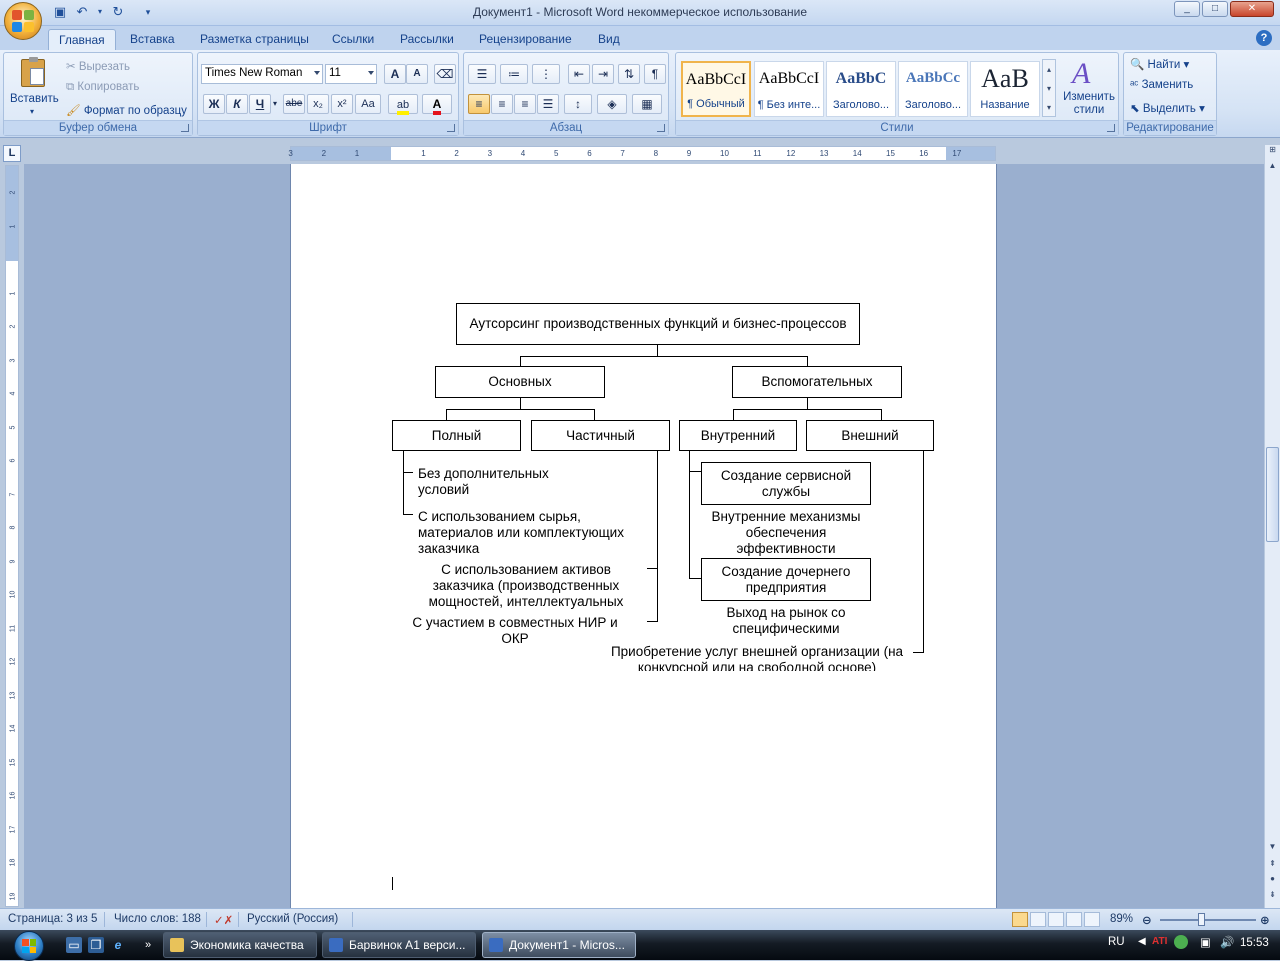  What do you see at coordinates (403, 104) in the screenshot?
I see `highlight-button: ab` at bounding box center [403, 104].